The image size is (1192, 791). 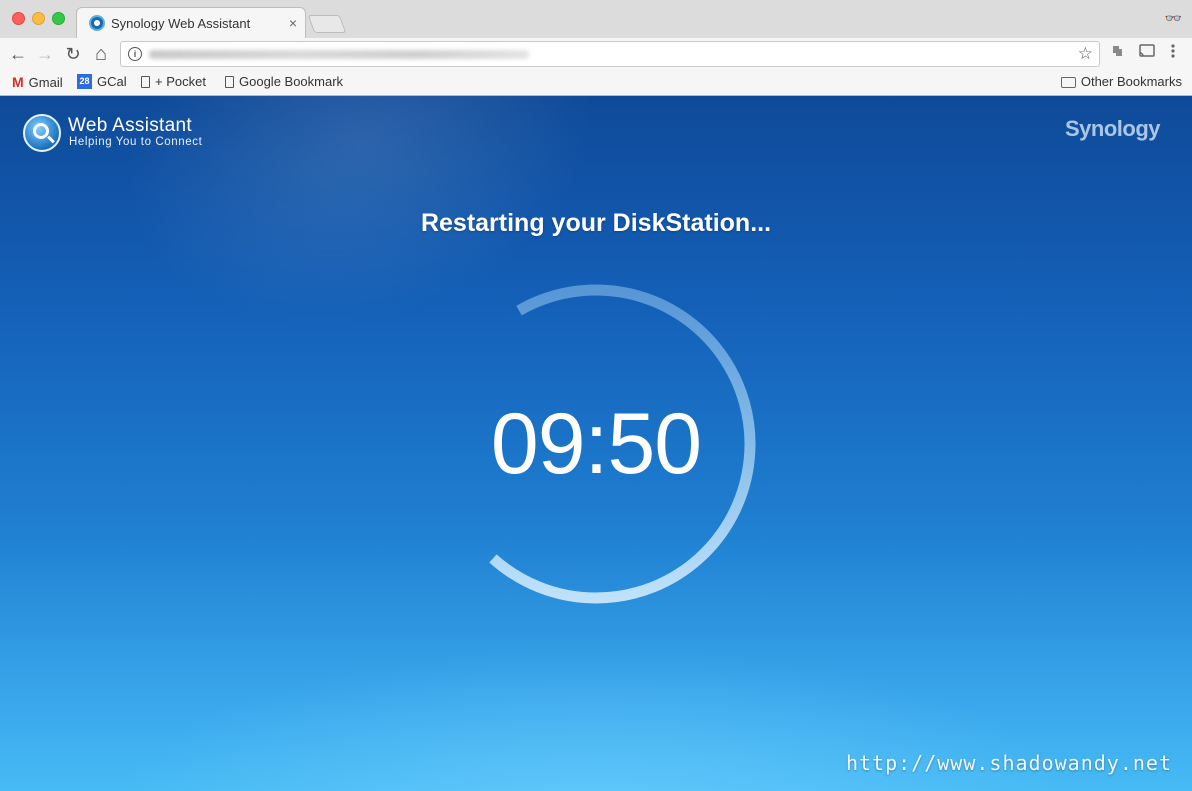 What do you see at coordinates (1147, 53) in the screenshot?
I see `cast-icon` at bounding box center [1147, 53].